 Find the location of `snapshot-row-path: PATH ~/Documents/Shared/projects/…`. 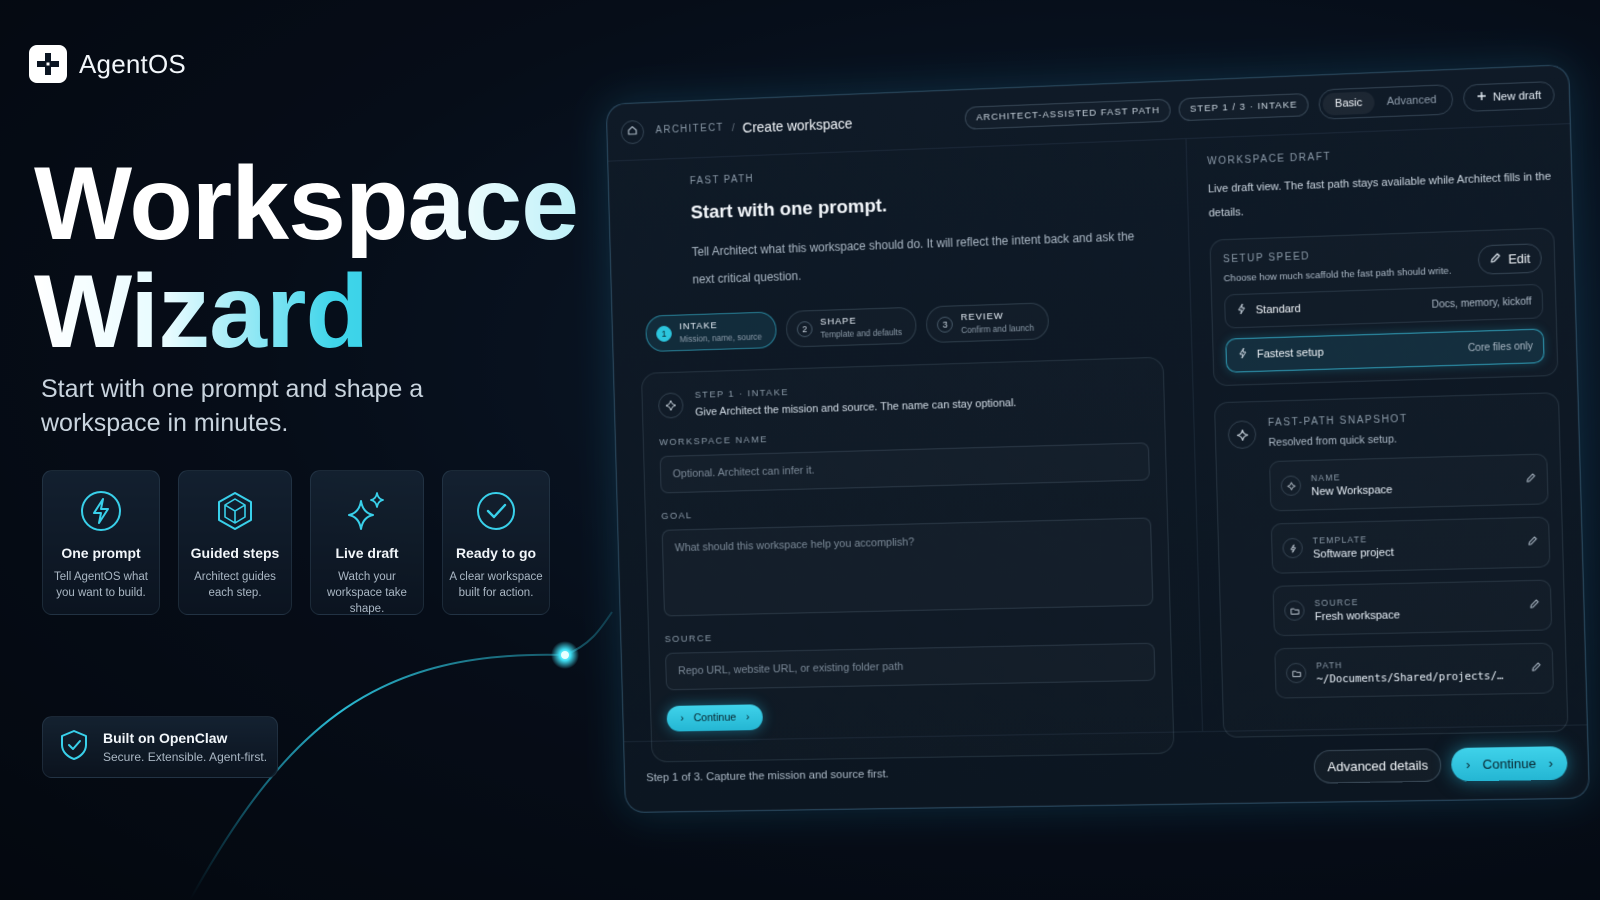

snapshot-row-path: PATH ~/Documents/Shared/projects/… is located at coordinates (1414, 671).